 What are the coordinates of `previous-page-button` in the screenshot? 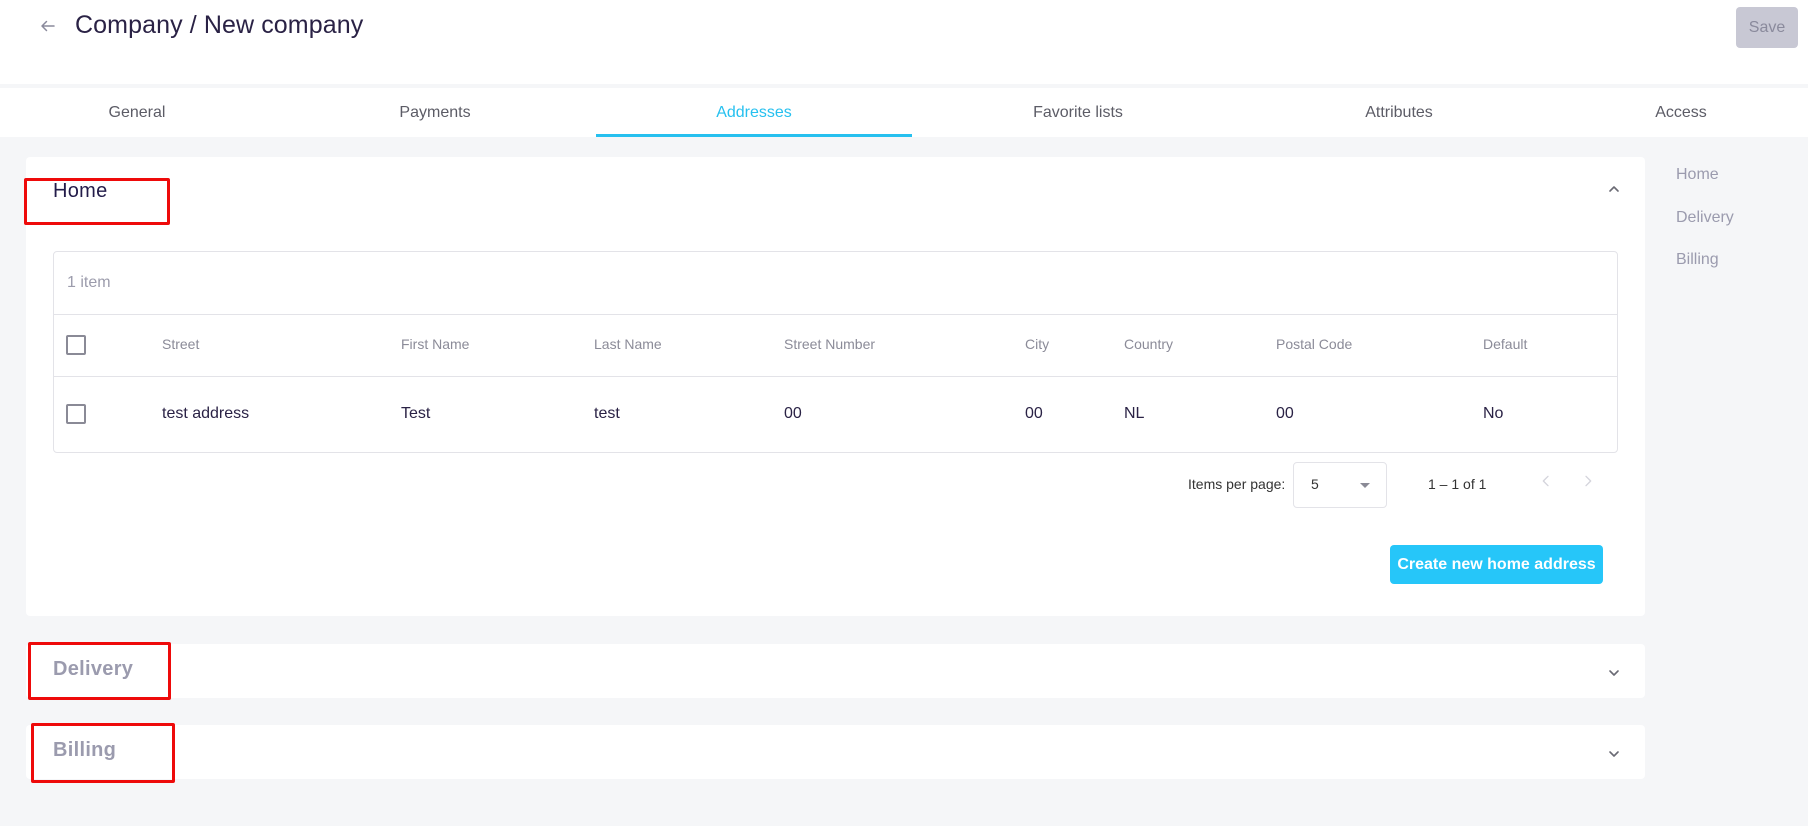 It's located at (1546, 481).